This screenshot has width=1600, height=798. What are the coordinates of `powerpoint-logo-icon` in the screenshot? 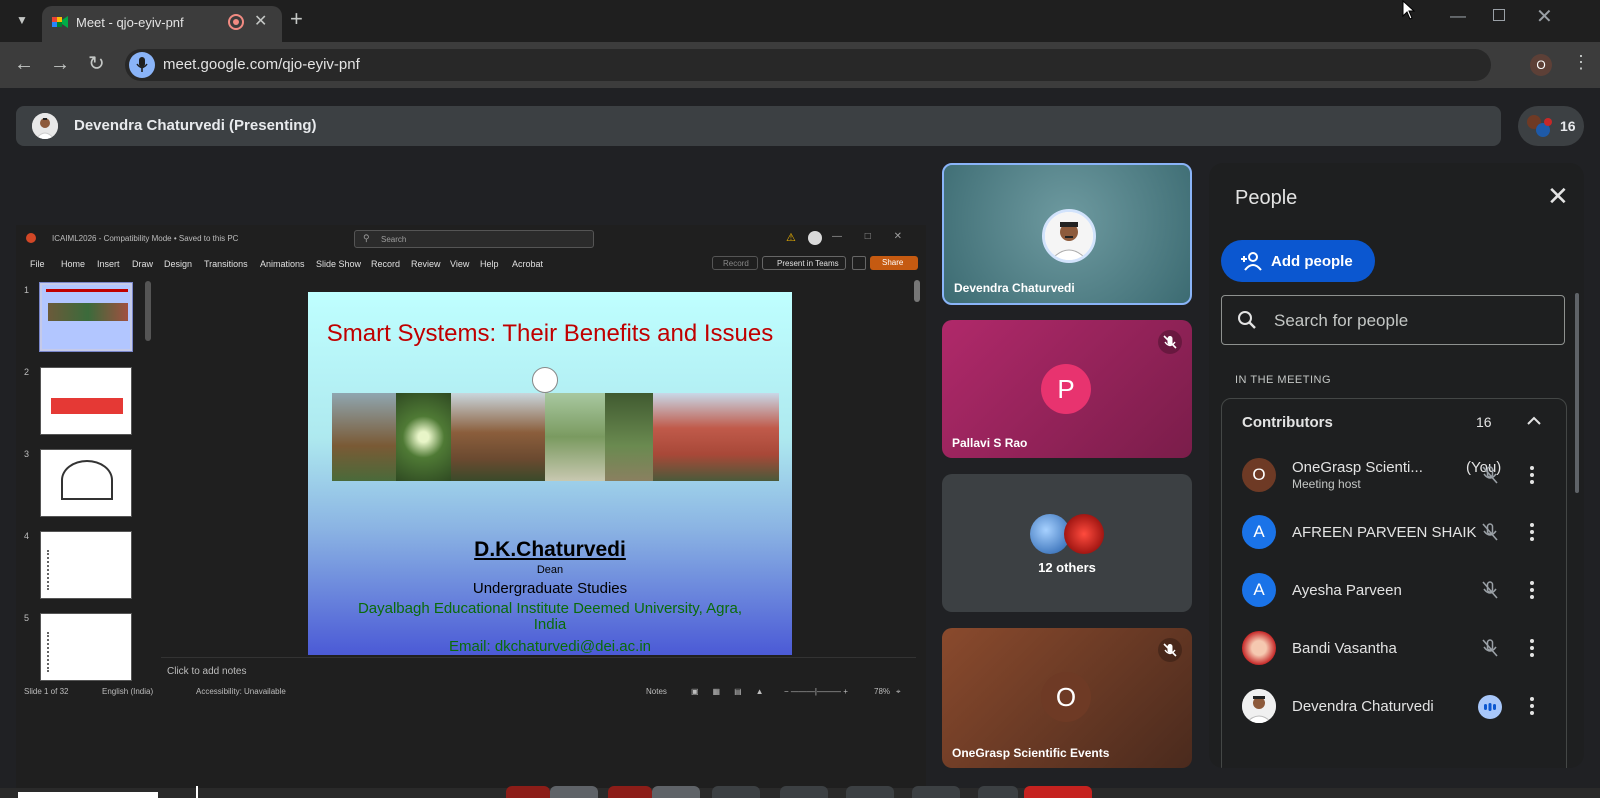 It's located at (31, 238).